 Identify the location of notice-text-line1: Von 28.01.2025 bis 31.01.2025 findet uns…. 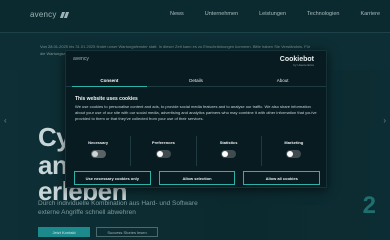
(175, 46).